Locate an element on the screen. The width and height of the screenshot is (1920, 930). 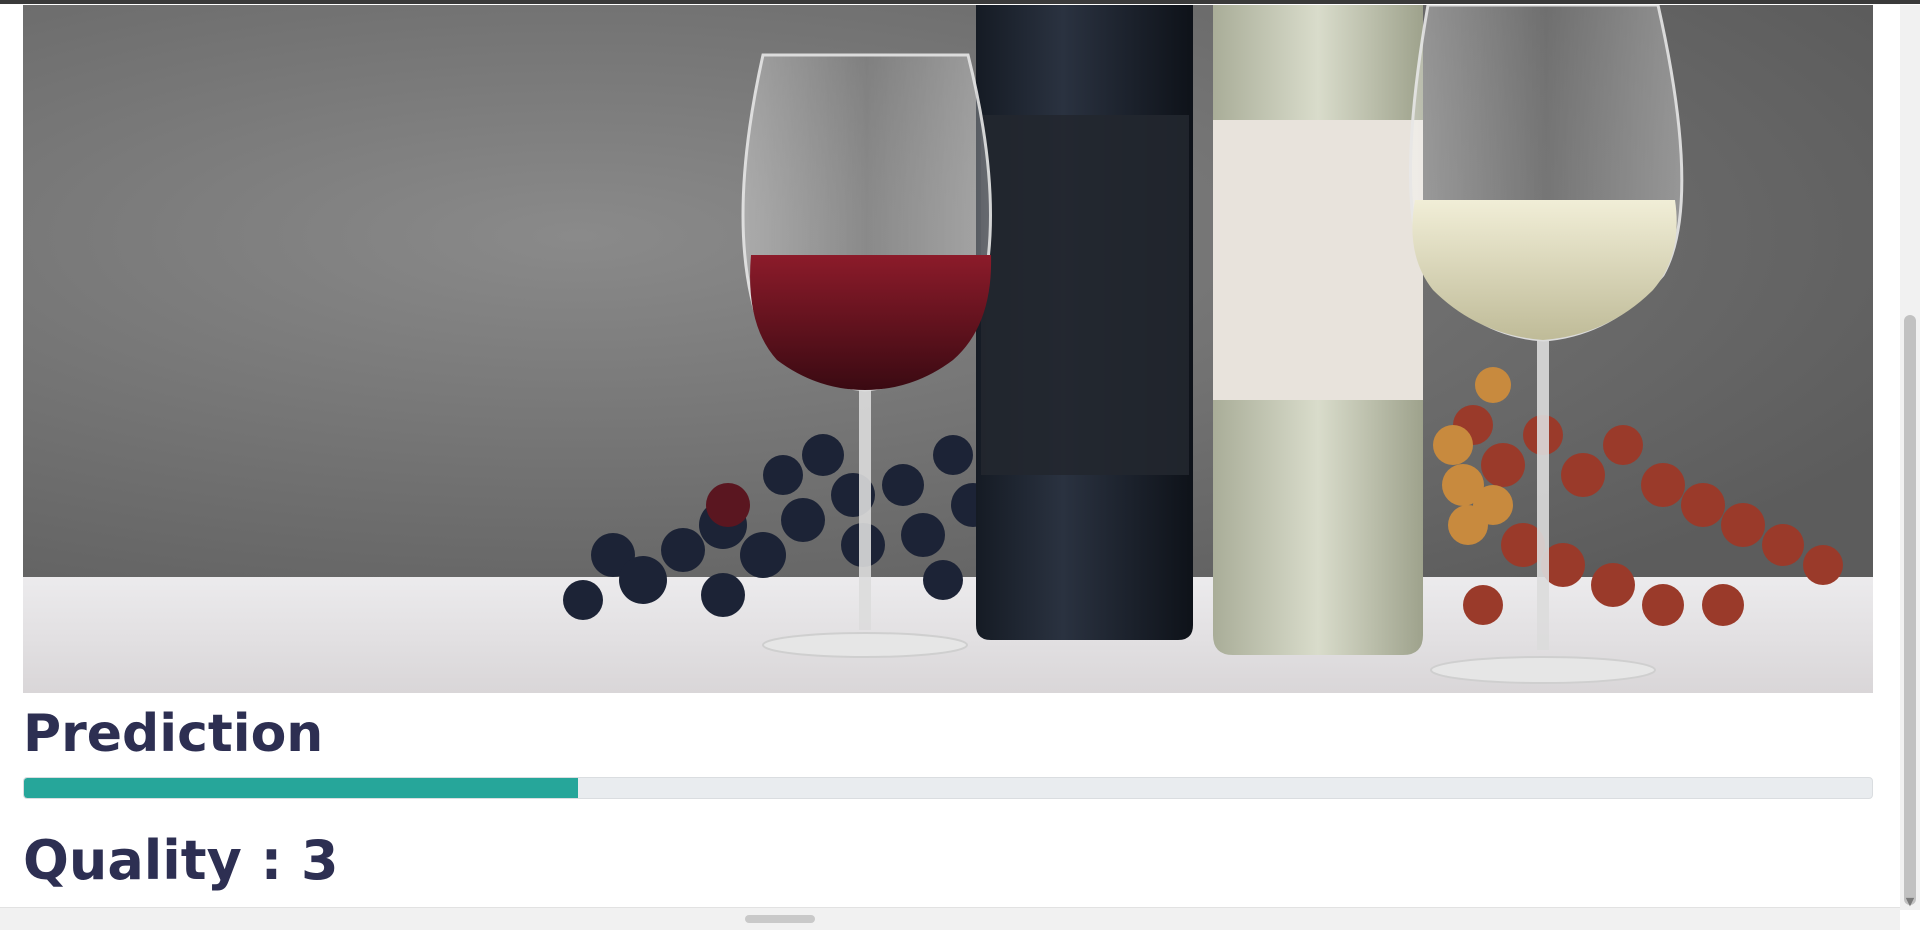
vertical-scroll-thumb is located at coordinates (1910, 610).